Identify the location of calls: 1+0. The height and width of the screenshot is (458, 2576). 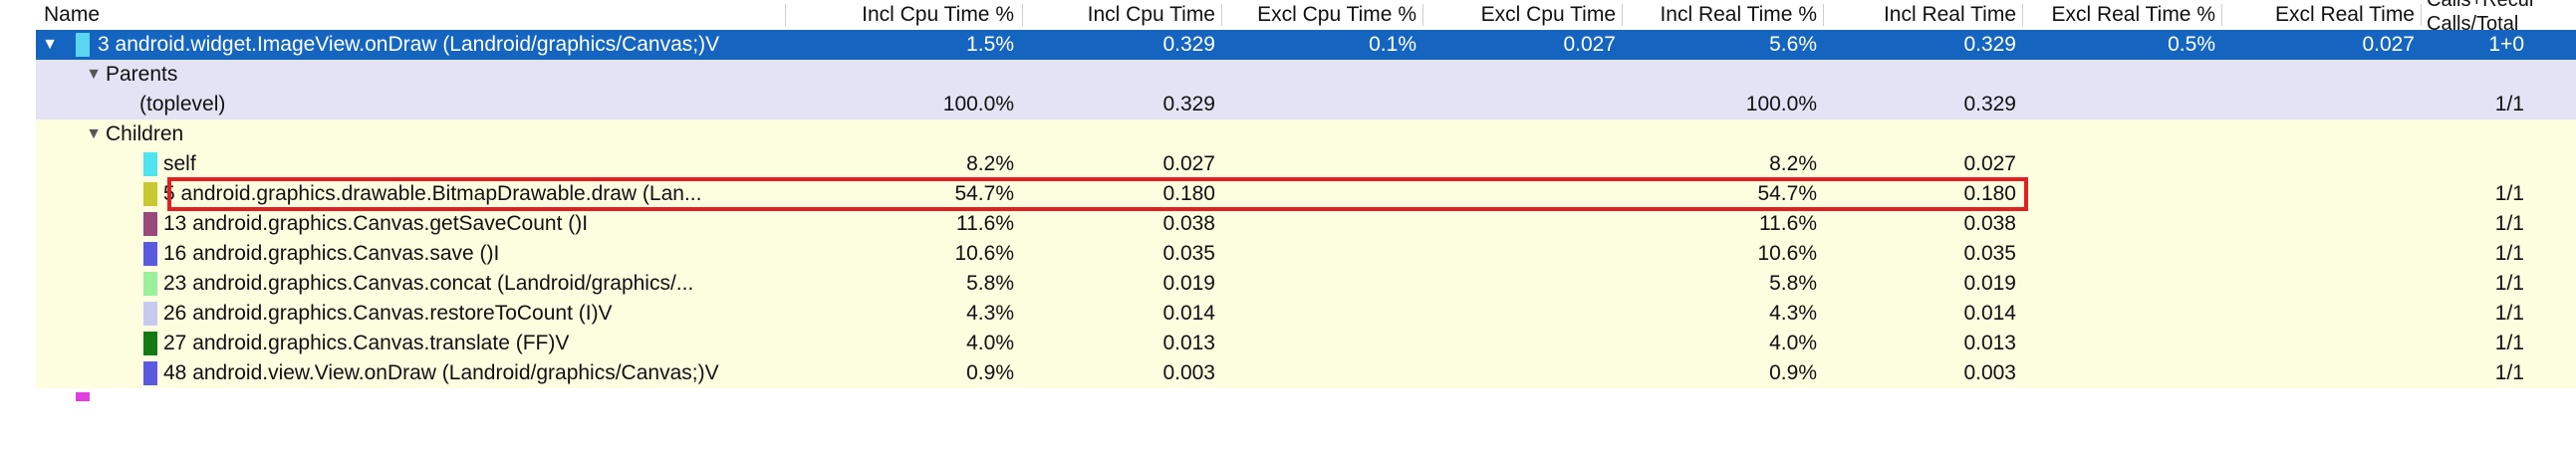
(2506, 44).